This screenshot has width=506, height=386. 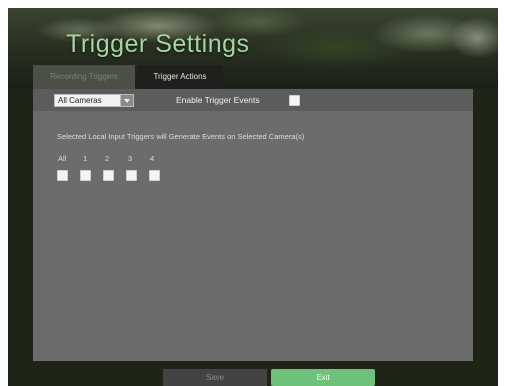 I want to click on trigger-label-all: All, so click(x=62, y=158).